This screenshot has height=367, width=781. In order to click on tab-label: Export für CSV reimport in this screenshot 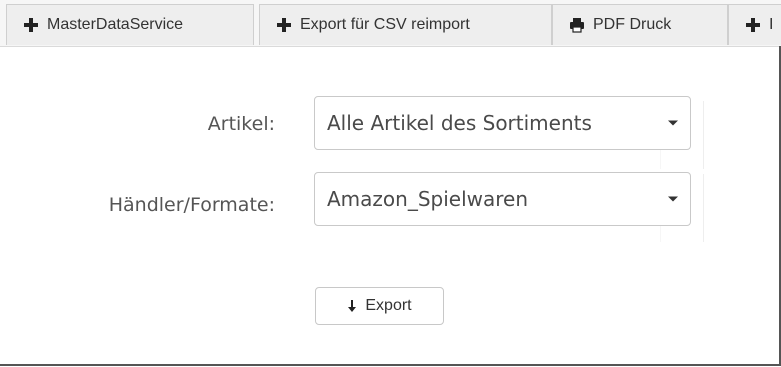, I will do `click(385, 24)`.